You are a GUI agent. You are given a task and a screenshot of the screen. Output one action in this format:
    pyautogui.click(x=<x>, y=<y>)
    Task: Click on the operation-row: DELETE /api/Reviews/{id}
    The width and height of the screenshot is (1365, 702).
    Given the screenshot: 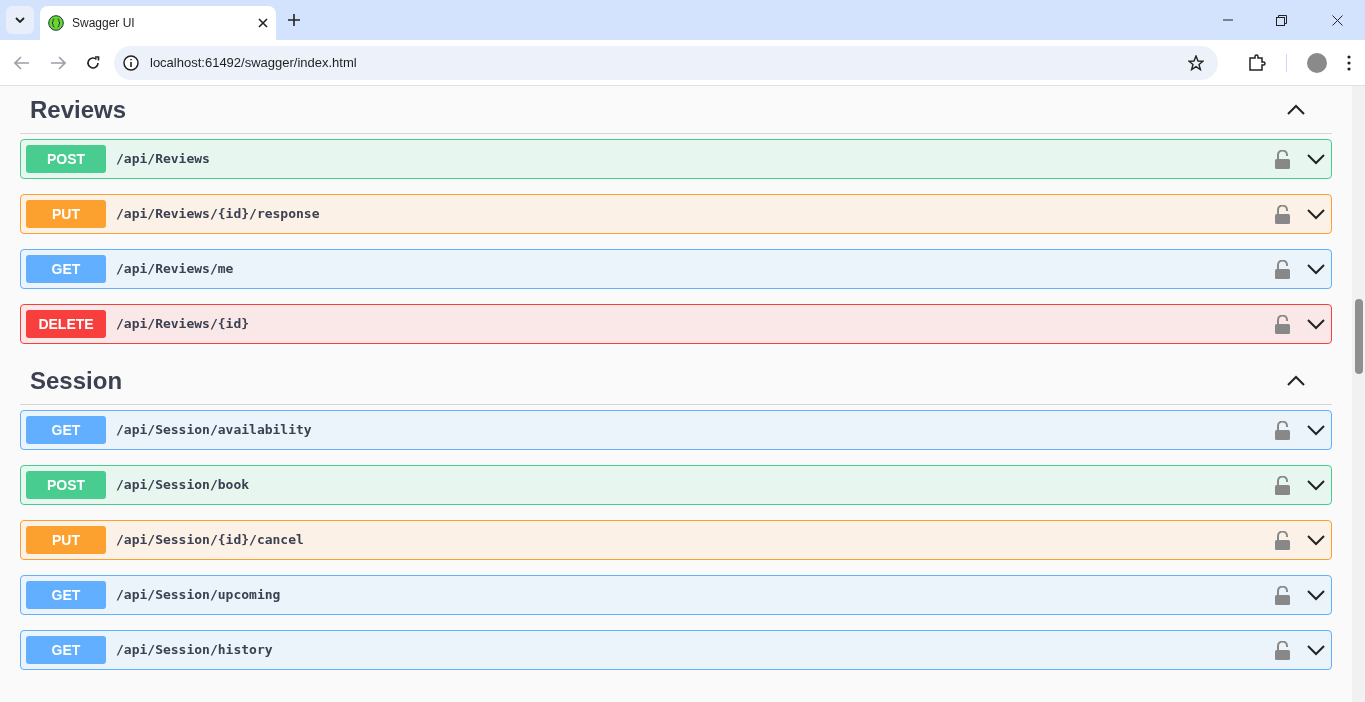 What is the action you would take?
    pyautogui.click(x=676, y=324)
    